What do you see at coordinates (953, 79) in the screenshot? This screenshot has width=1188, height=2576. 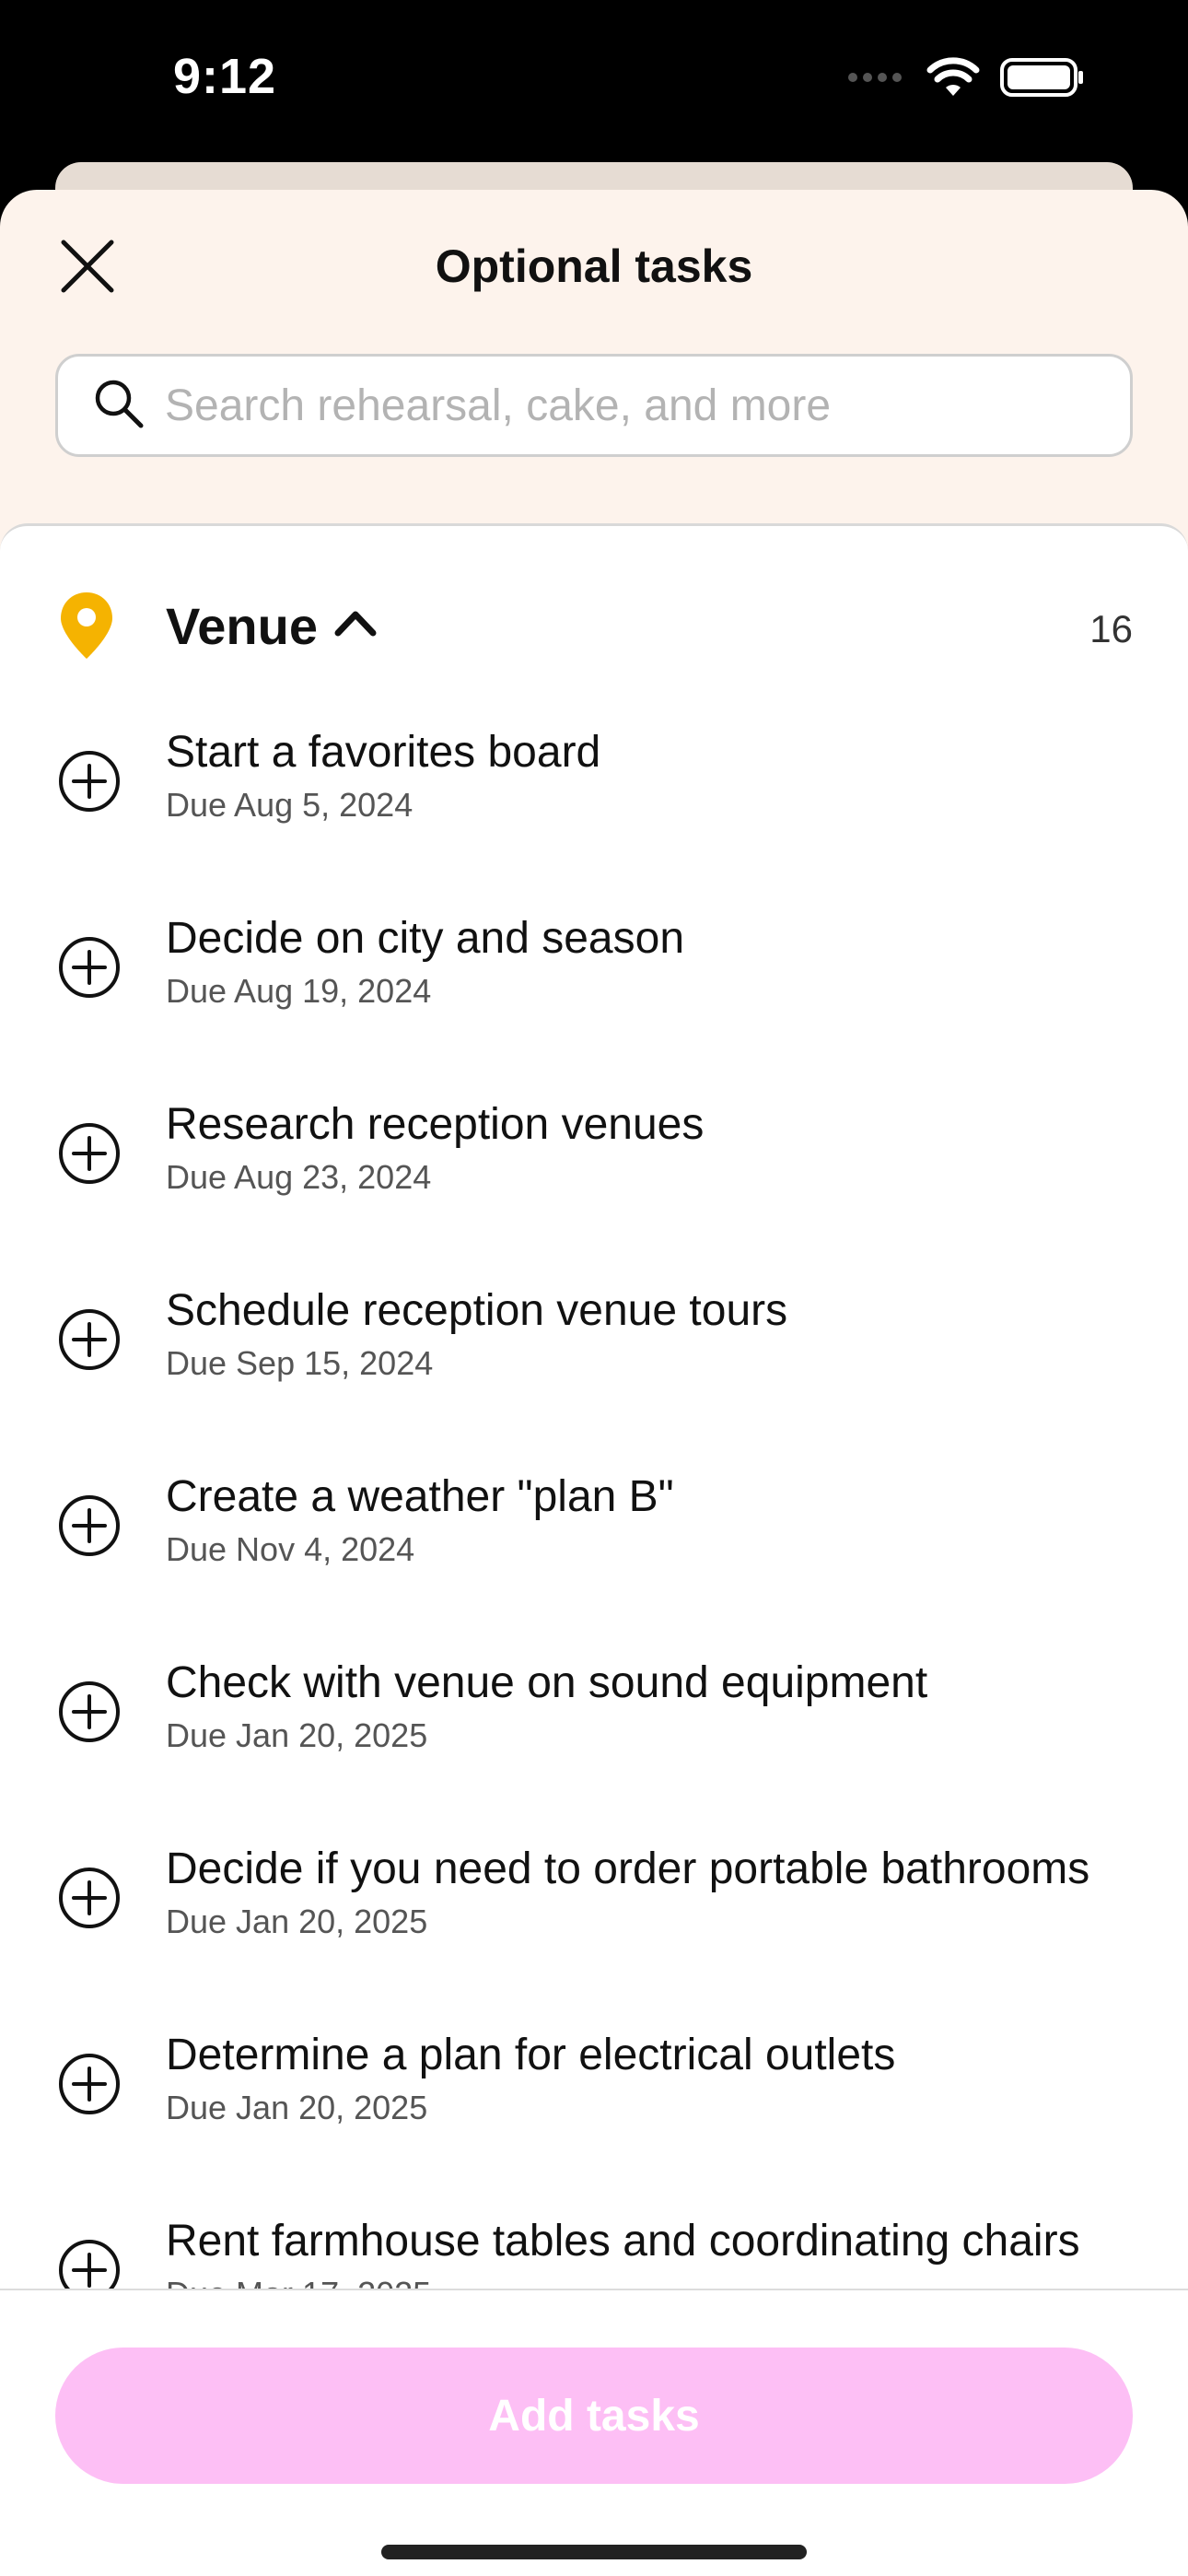 I see `wifi-icon` at bounding box center [953, 79].